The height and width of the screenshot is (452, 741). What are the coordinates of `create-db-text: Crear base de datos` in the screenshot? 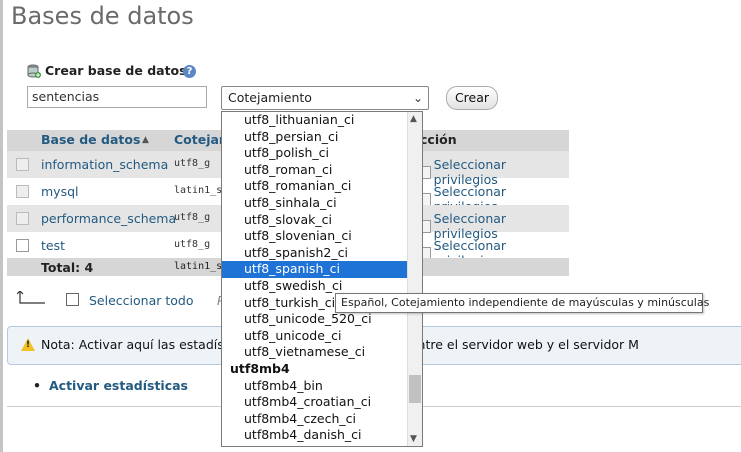 It's located at (116, 70).